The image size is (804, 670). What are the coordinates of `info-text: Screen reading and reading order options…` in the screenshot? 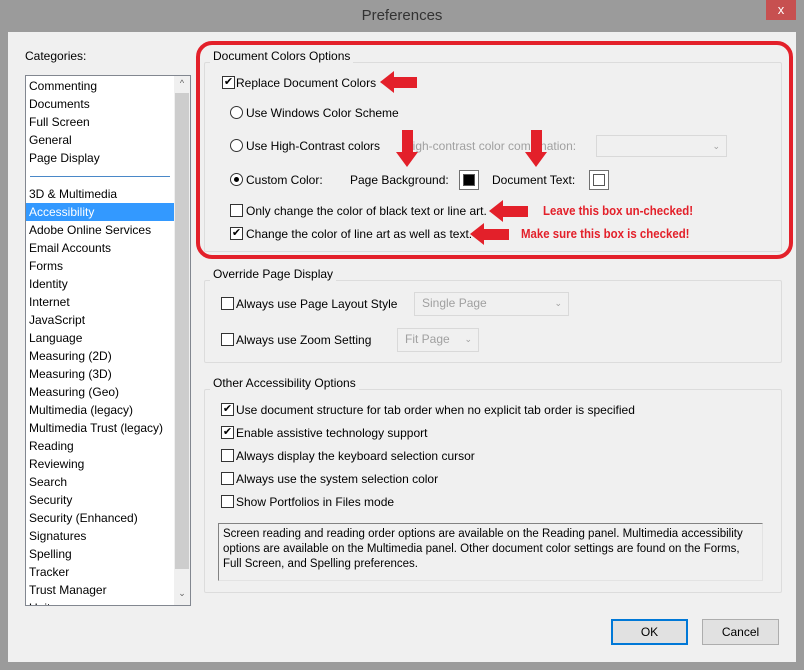 It's located at (490, 552).